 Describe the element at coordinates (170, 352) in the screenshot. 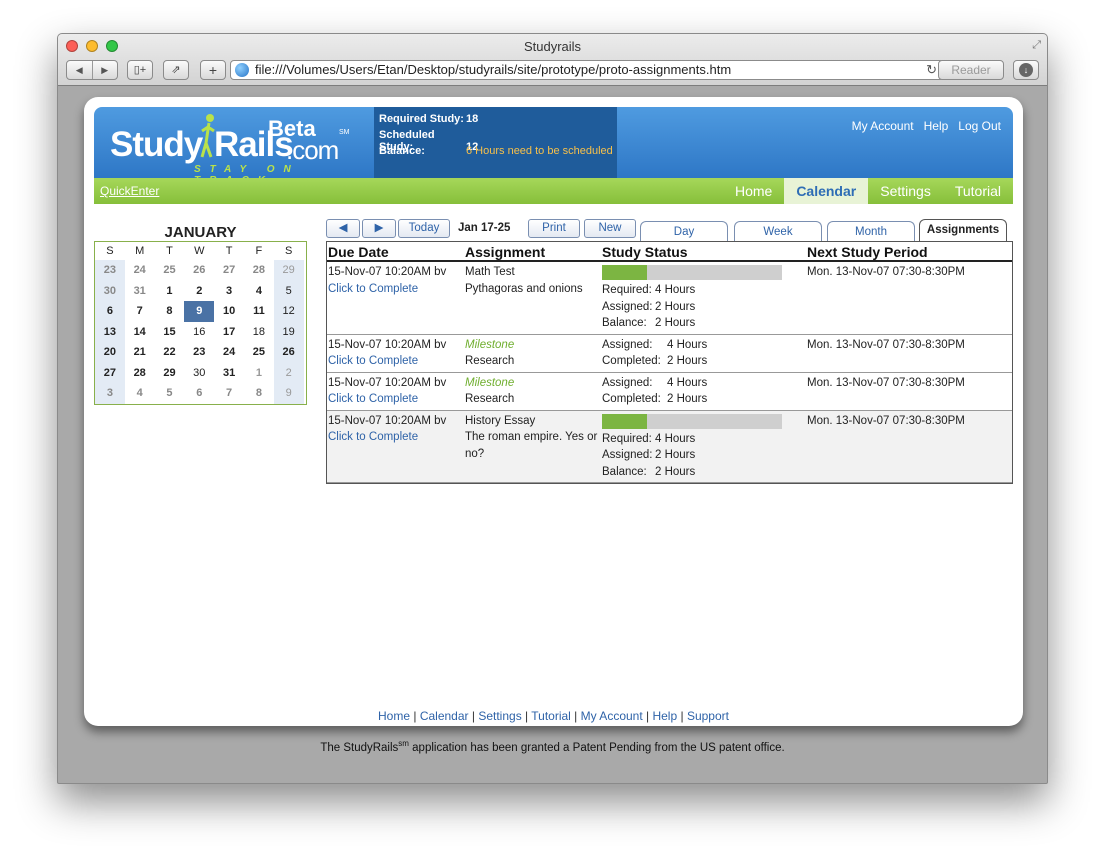

I see `mini-calendar-day: 22` at that location.